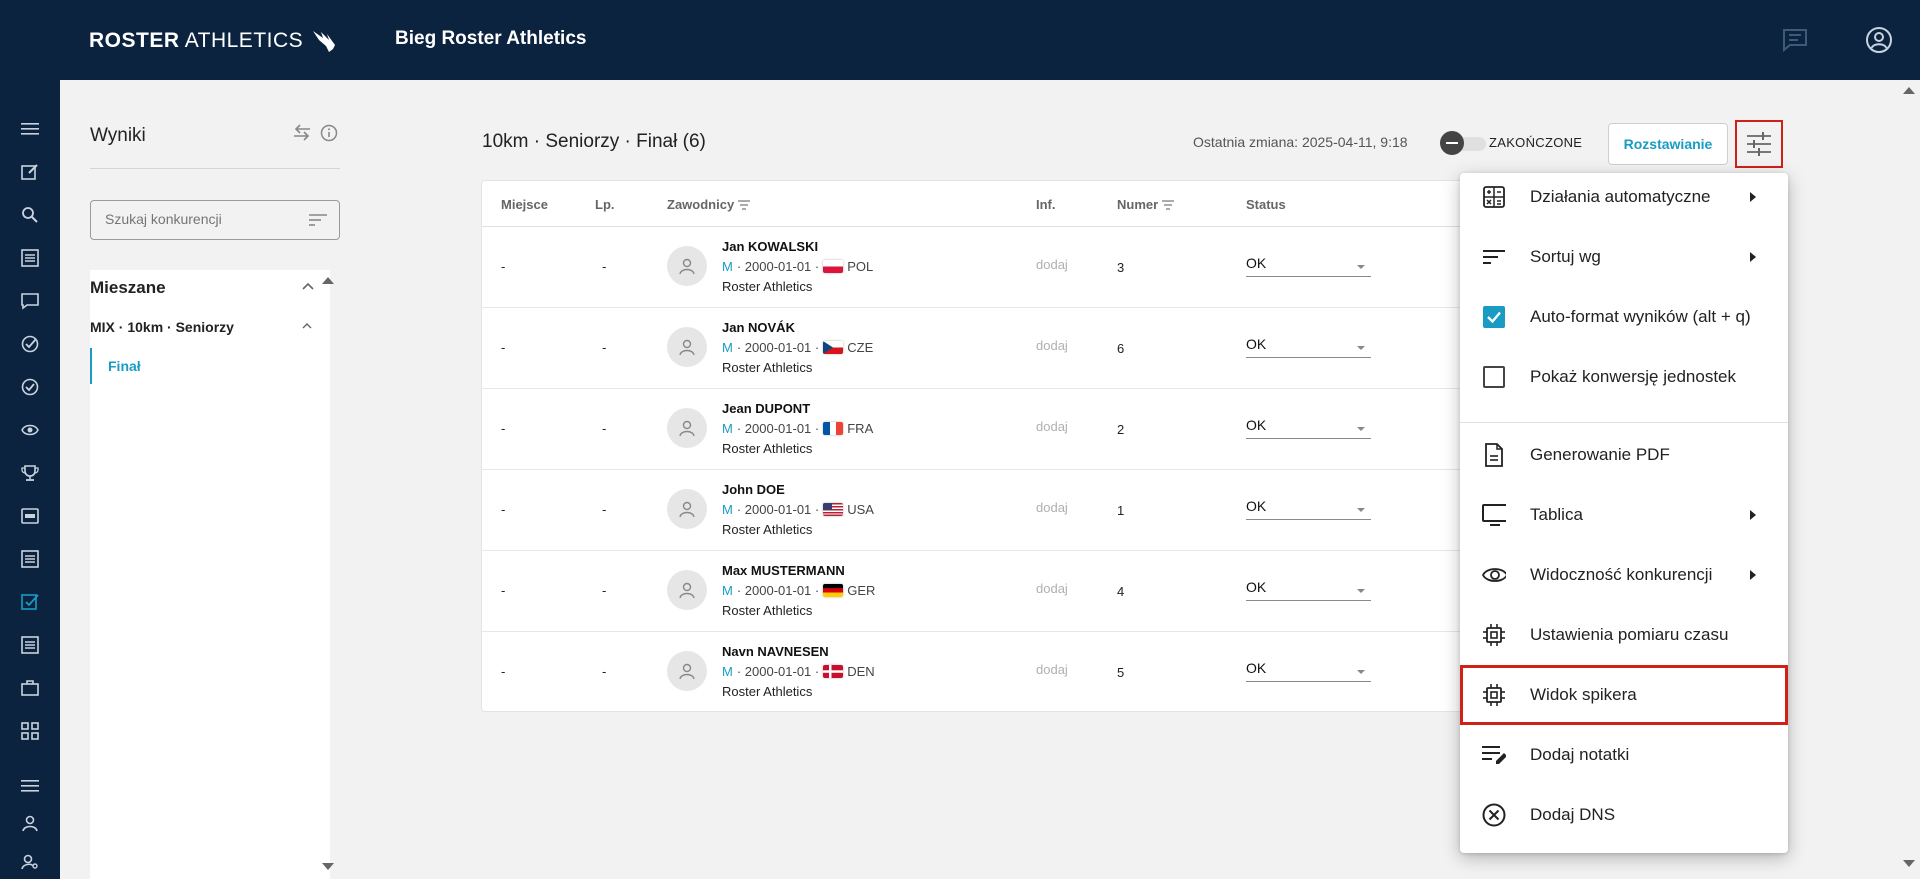  I want to click on athlete-meta: M · 2000-01-01 · DEN, so click(798, 671).